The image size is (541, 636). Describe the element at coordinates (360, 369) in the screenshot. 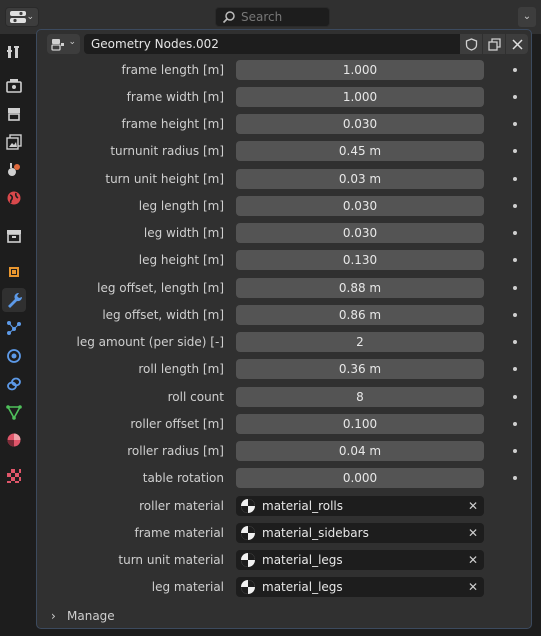

I see `param-value-field: 0.36 m` at that location.